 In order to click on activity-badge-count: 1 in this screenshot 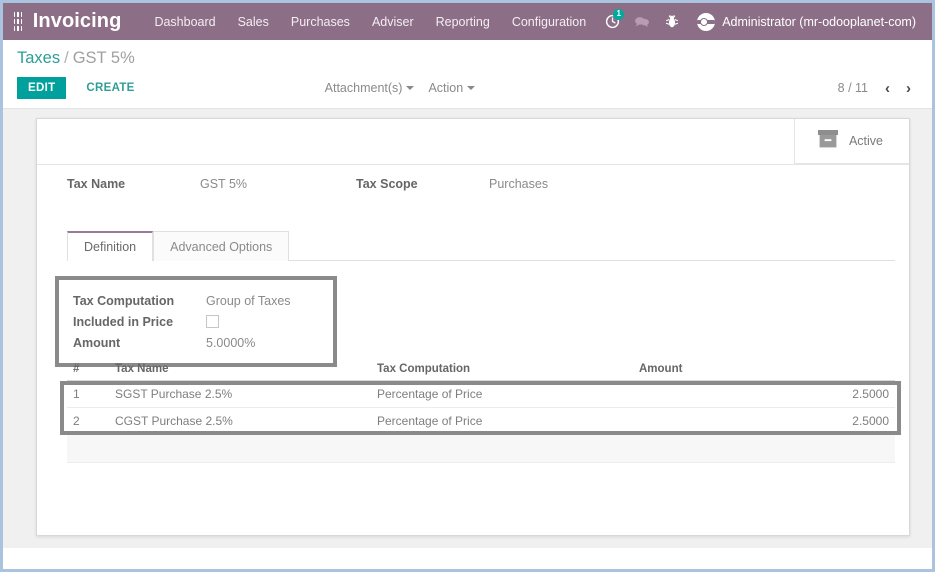, I will do `click(619, 14)`.